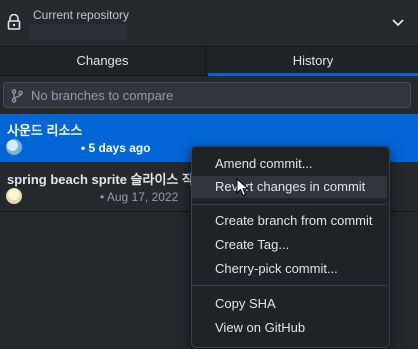 This screenshot has width=418, height=349. Describe the element at coordinates (103, 61) in the screenshot. I see `tab-changes: Changes` at that location.